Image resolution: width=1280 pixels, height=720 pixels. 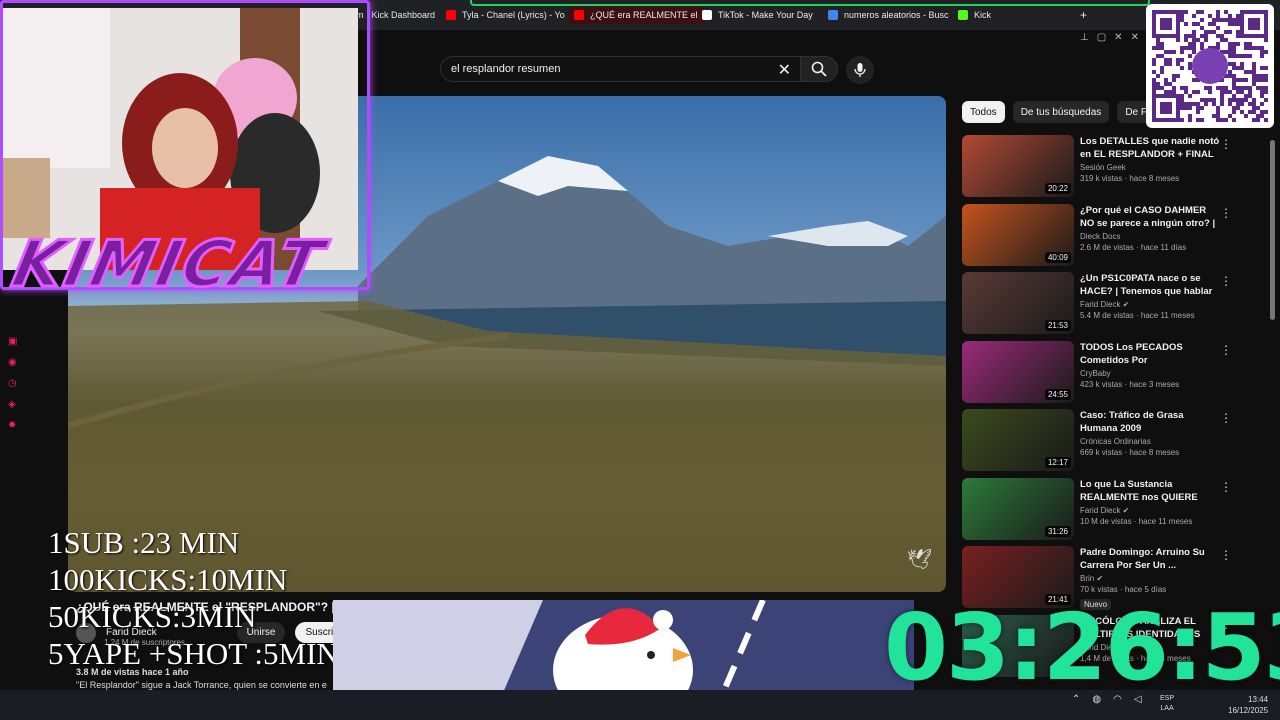 I want to click on yape-logo-icon, so click(x=1210, y=66).